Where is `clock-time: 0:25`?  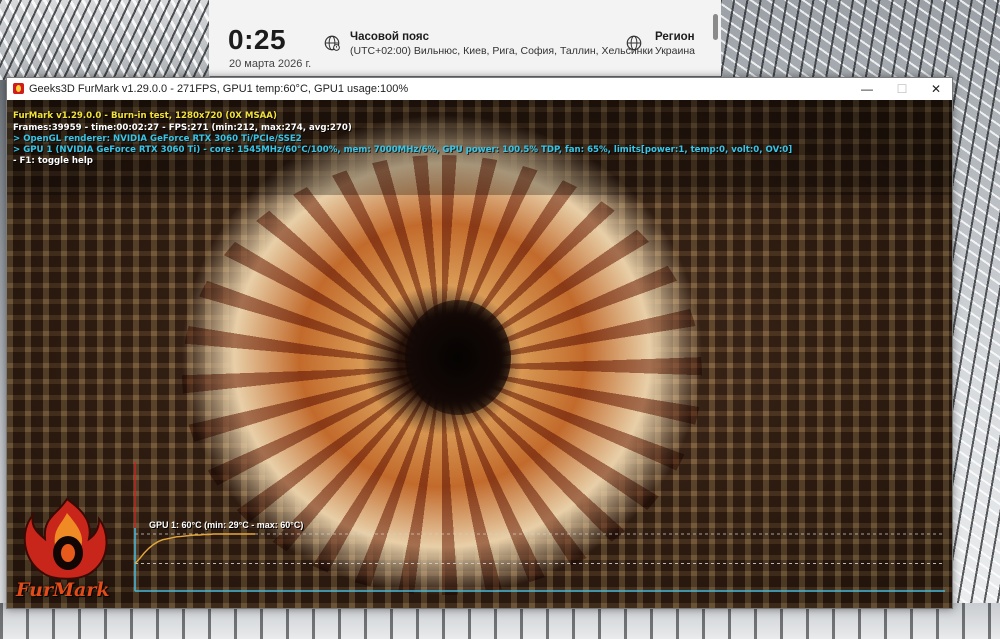 clock-time: 0:25 is located at coordinates (257, 39).